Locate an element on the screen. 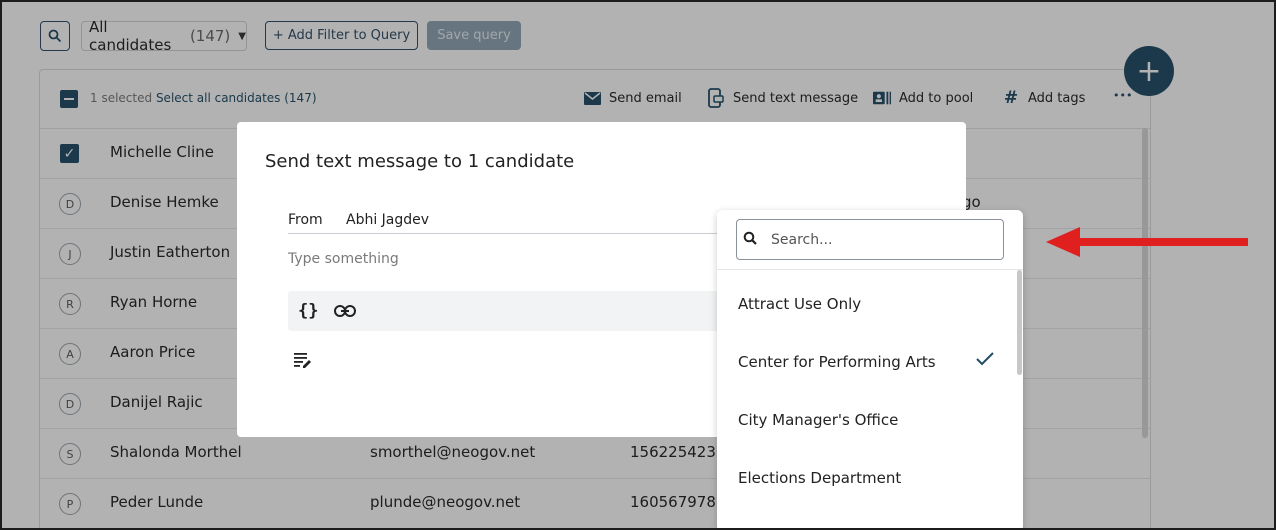 The width and height of the screenshot is (1276, 530). checkmark-icon is located at coordinates (985, 359).